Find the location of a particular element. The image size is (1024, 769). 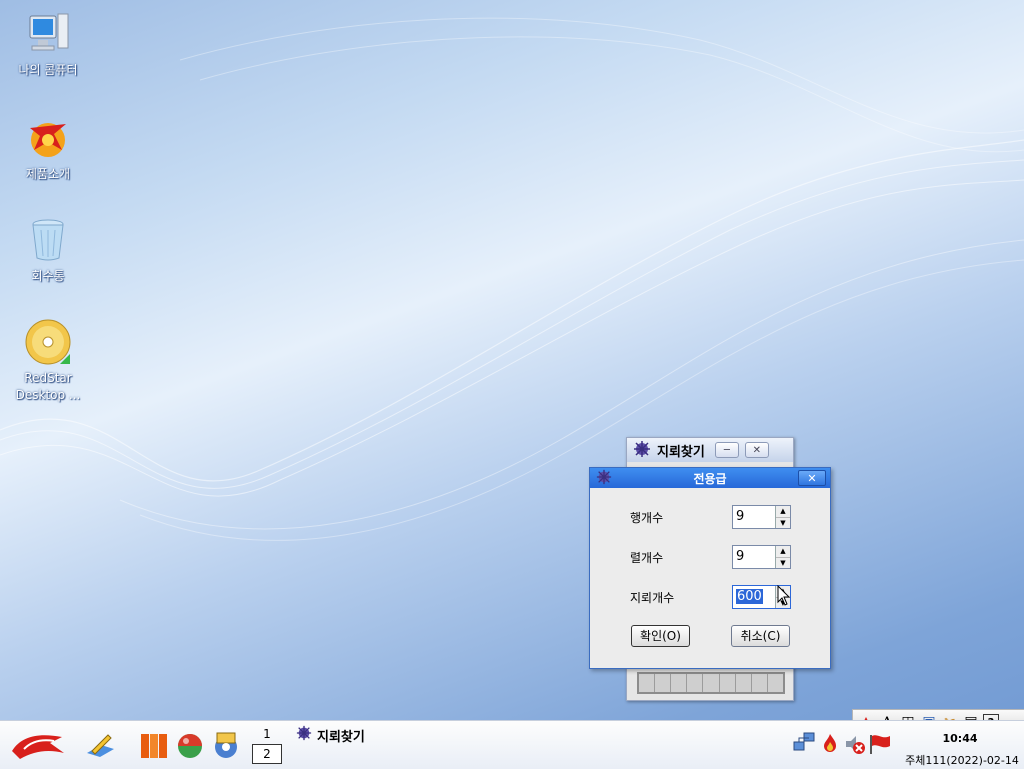

mines-value: 600 is located at coordinates (749, 596).